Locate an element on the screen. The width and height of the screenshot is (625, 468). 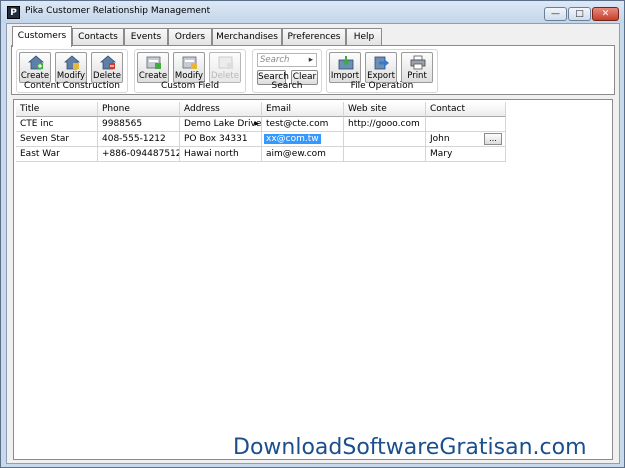
cell-address: Demo Lake Drive ▸ is located at coordinates (221, 124).